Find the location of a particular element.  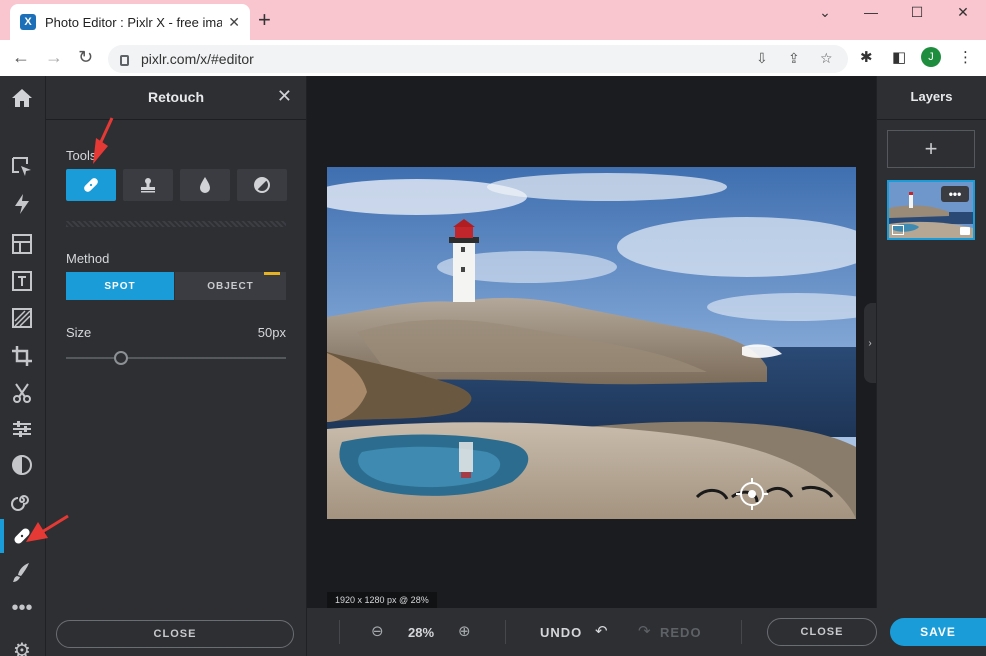

share-icon: ⇪ is located at coordinates (794, 58).